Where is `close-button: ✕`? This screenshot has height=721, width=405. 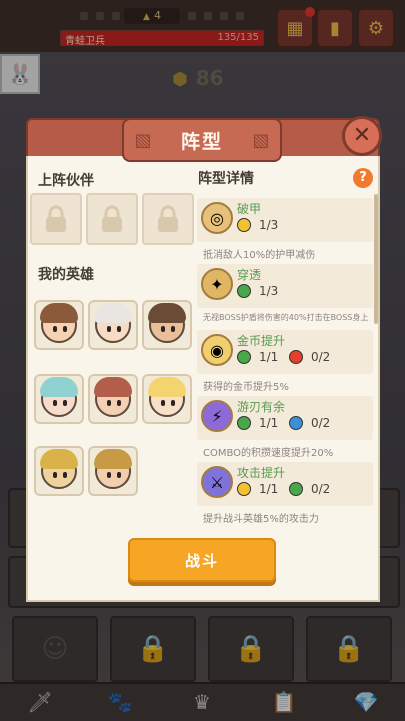 close-button: ✕ is located at coordinates (362, 136).